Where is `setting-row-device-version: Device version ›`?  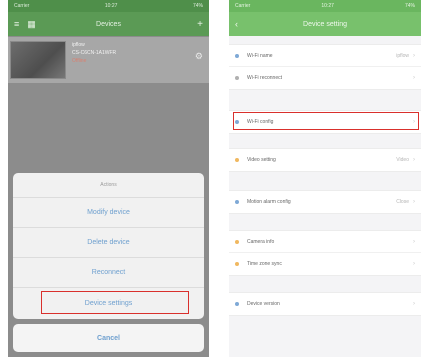 setting-row-device-version: Device version › is located at coordinates (325, 304).